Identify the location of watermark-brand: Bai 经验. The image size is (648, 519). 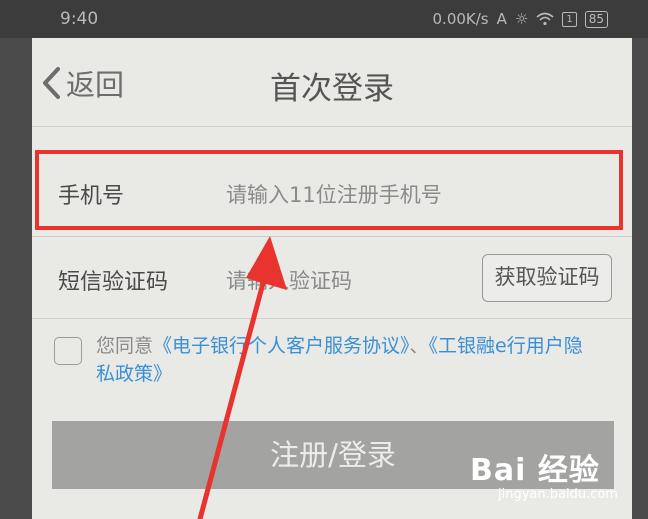
(535, 470).